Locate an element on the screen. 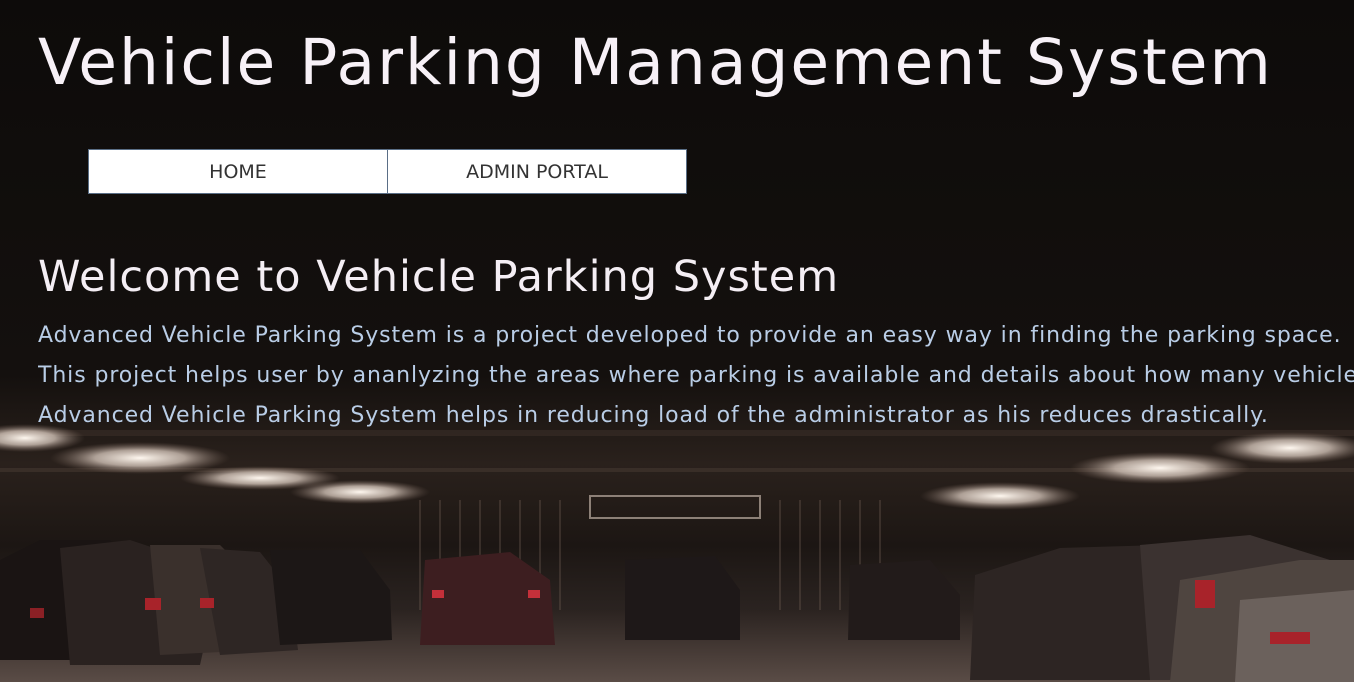 This screenshot has height=682, width=1354. nav-home-button: HOME is located at coordinates (238, 171).